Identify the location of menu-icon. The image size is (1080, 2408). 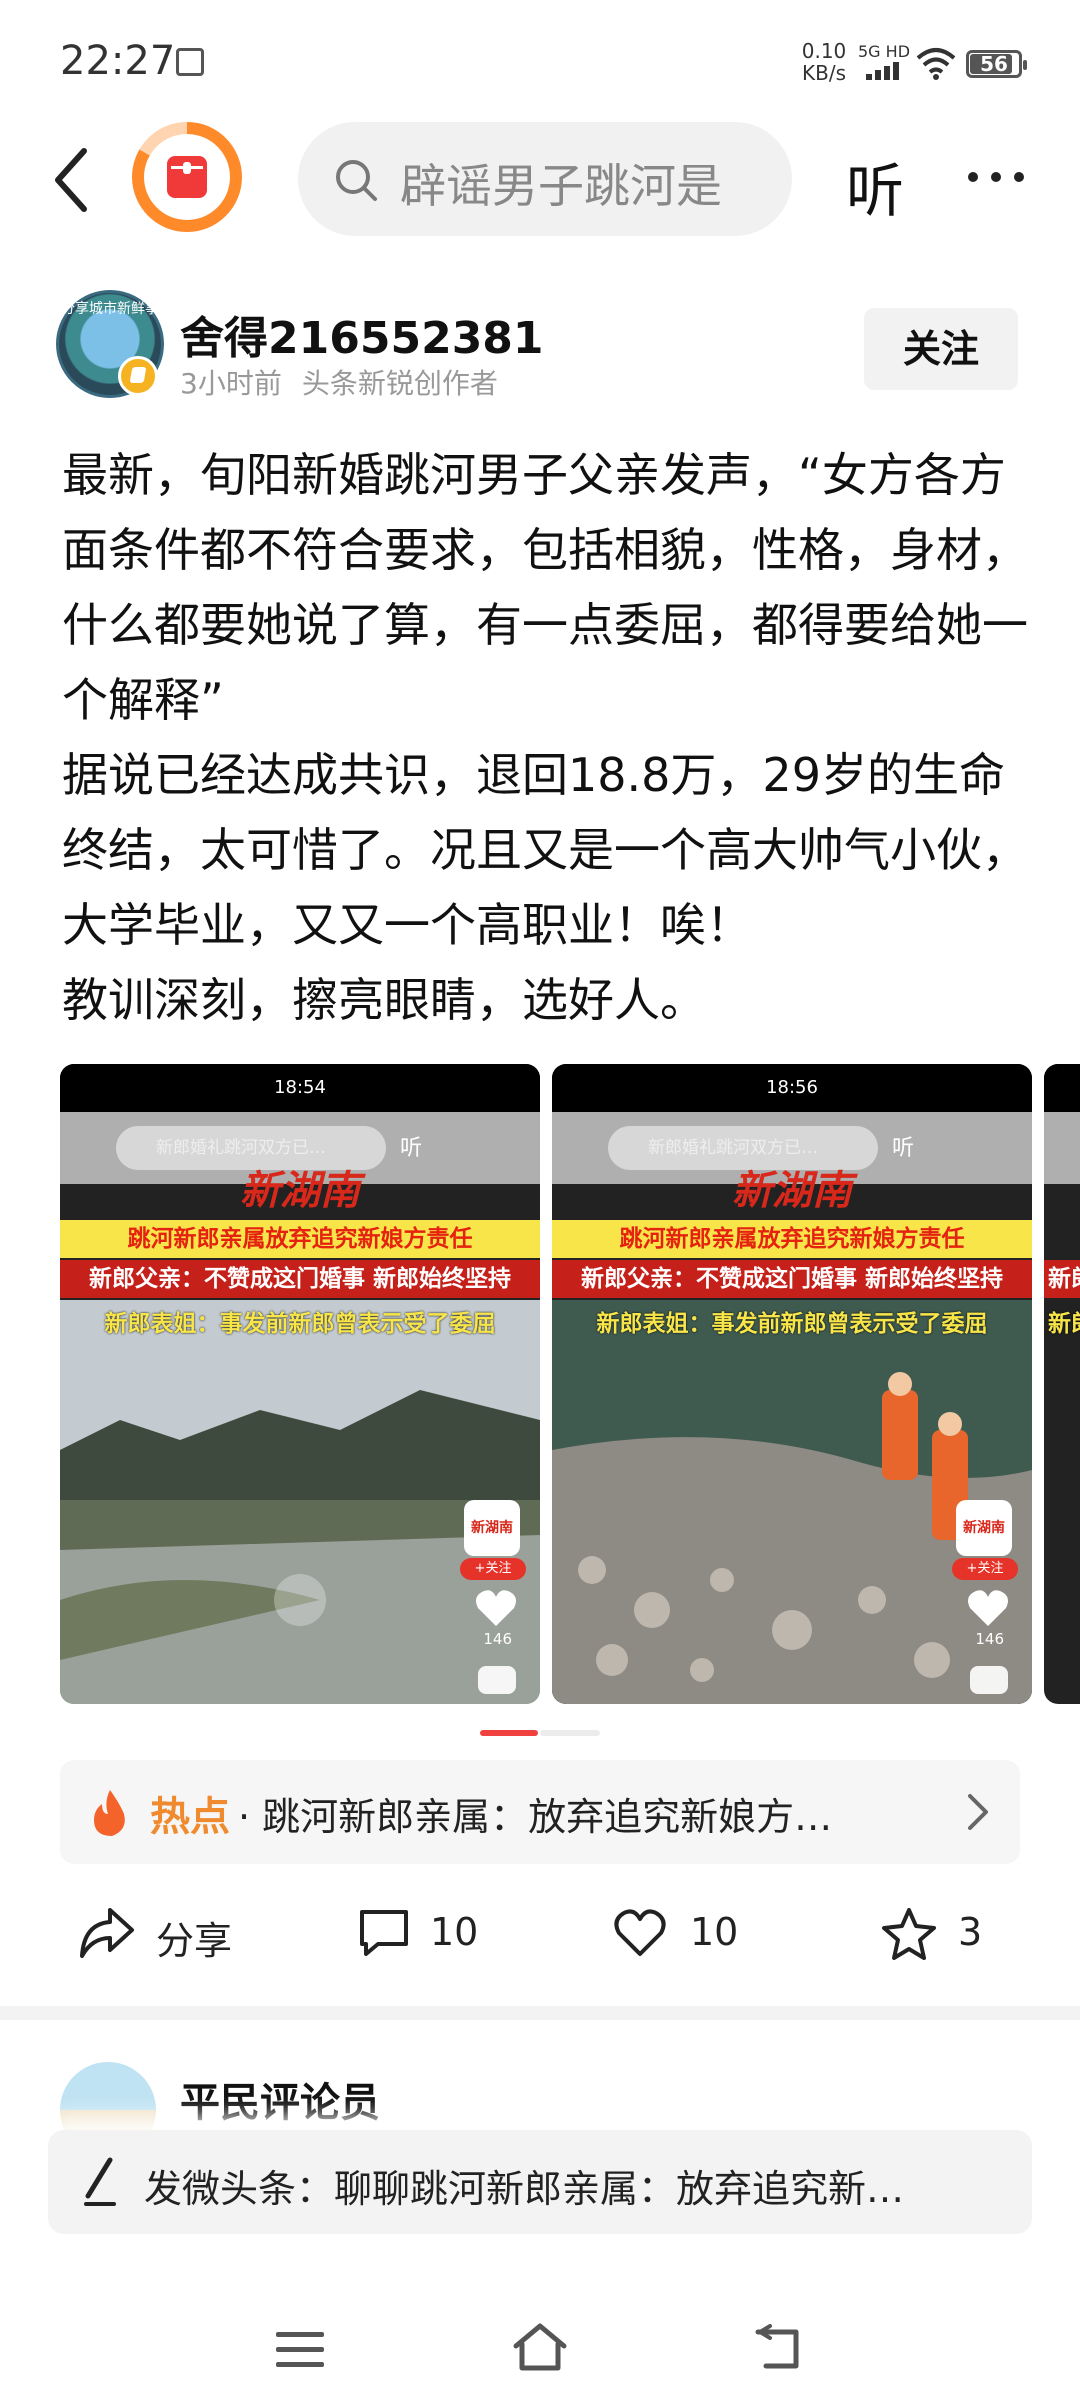
(300, 2350).